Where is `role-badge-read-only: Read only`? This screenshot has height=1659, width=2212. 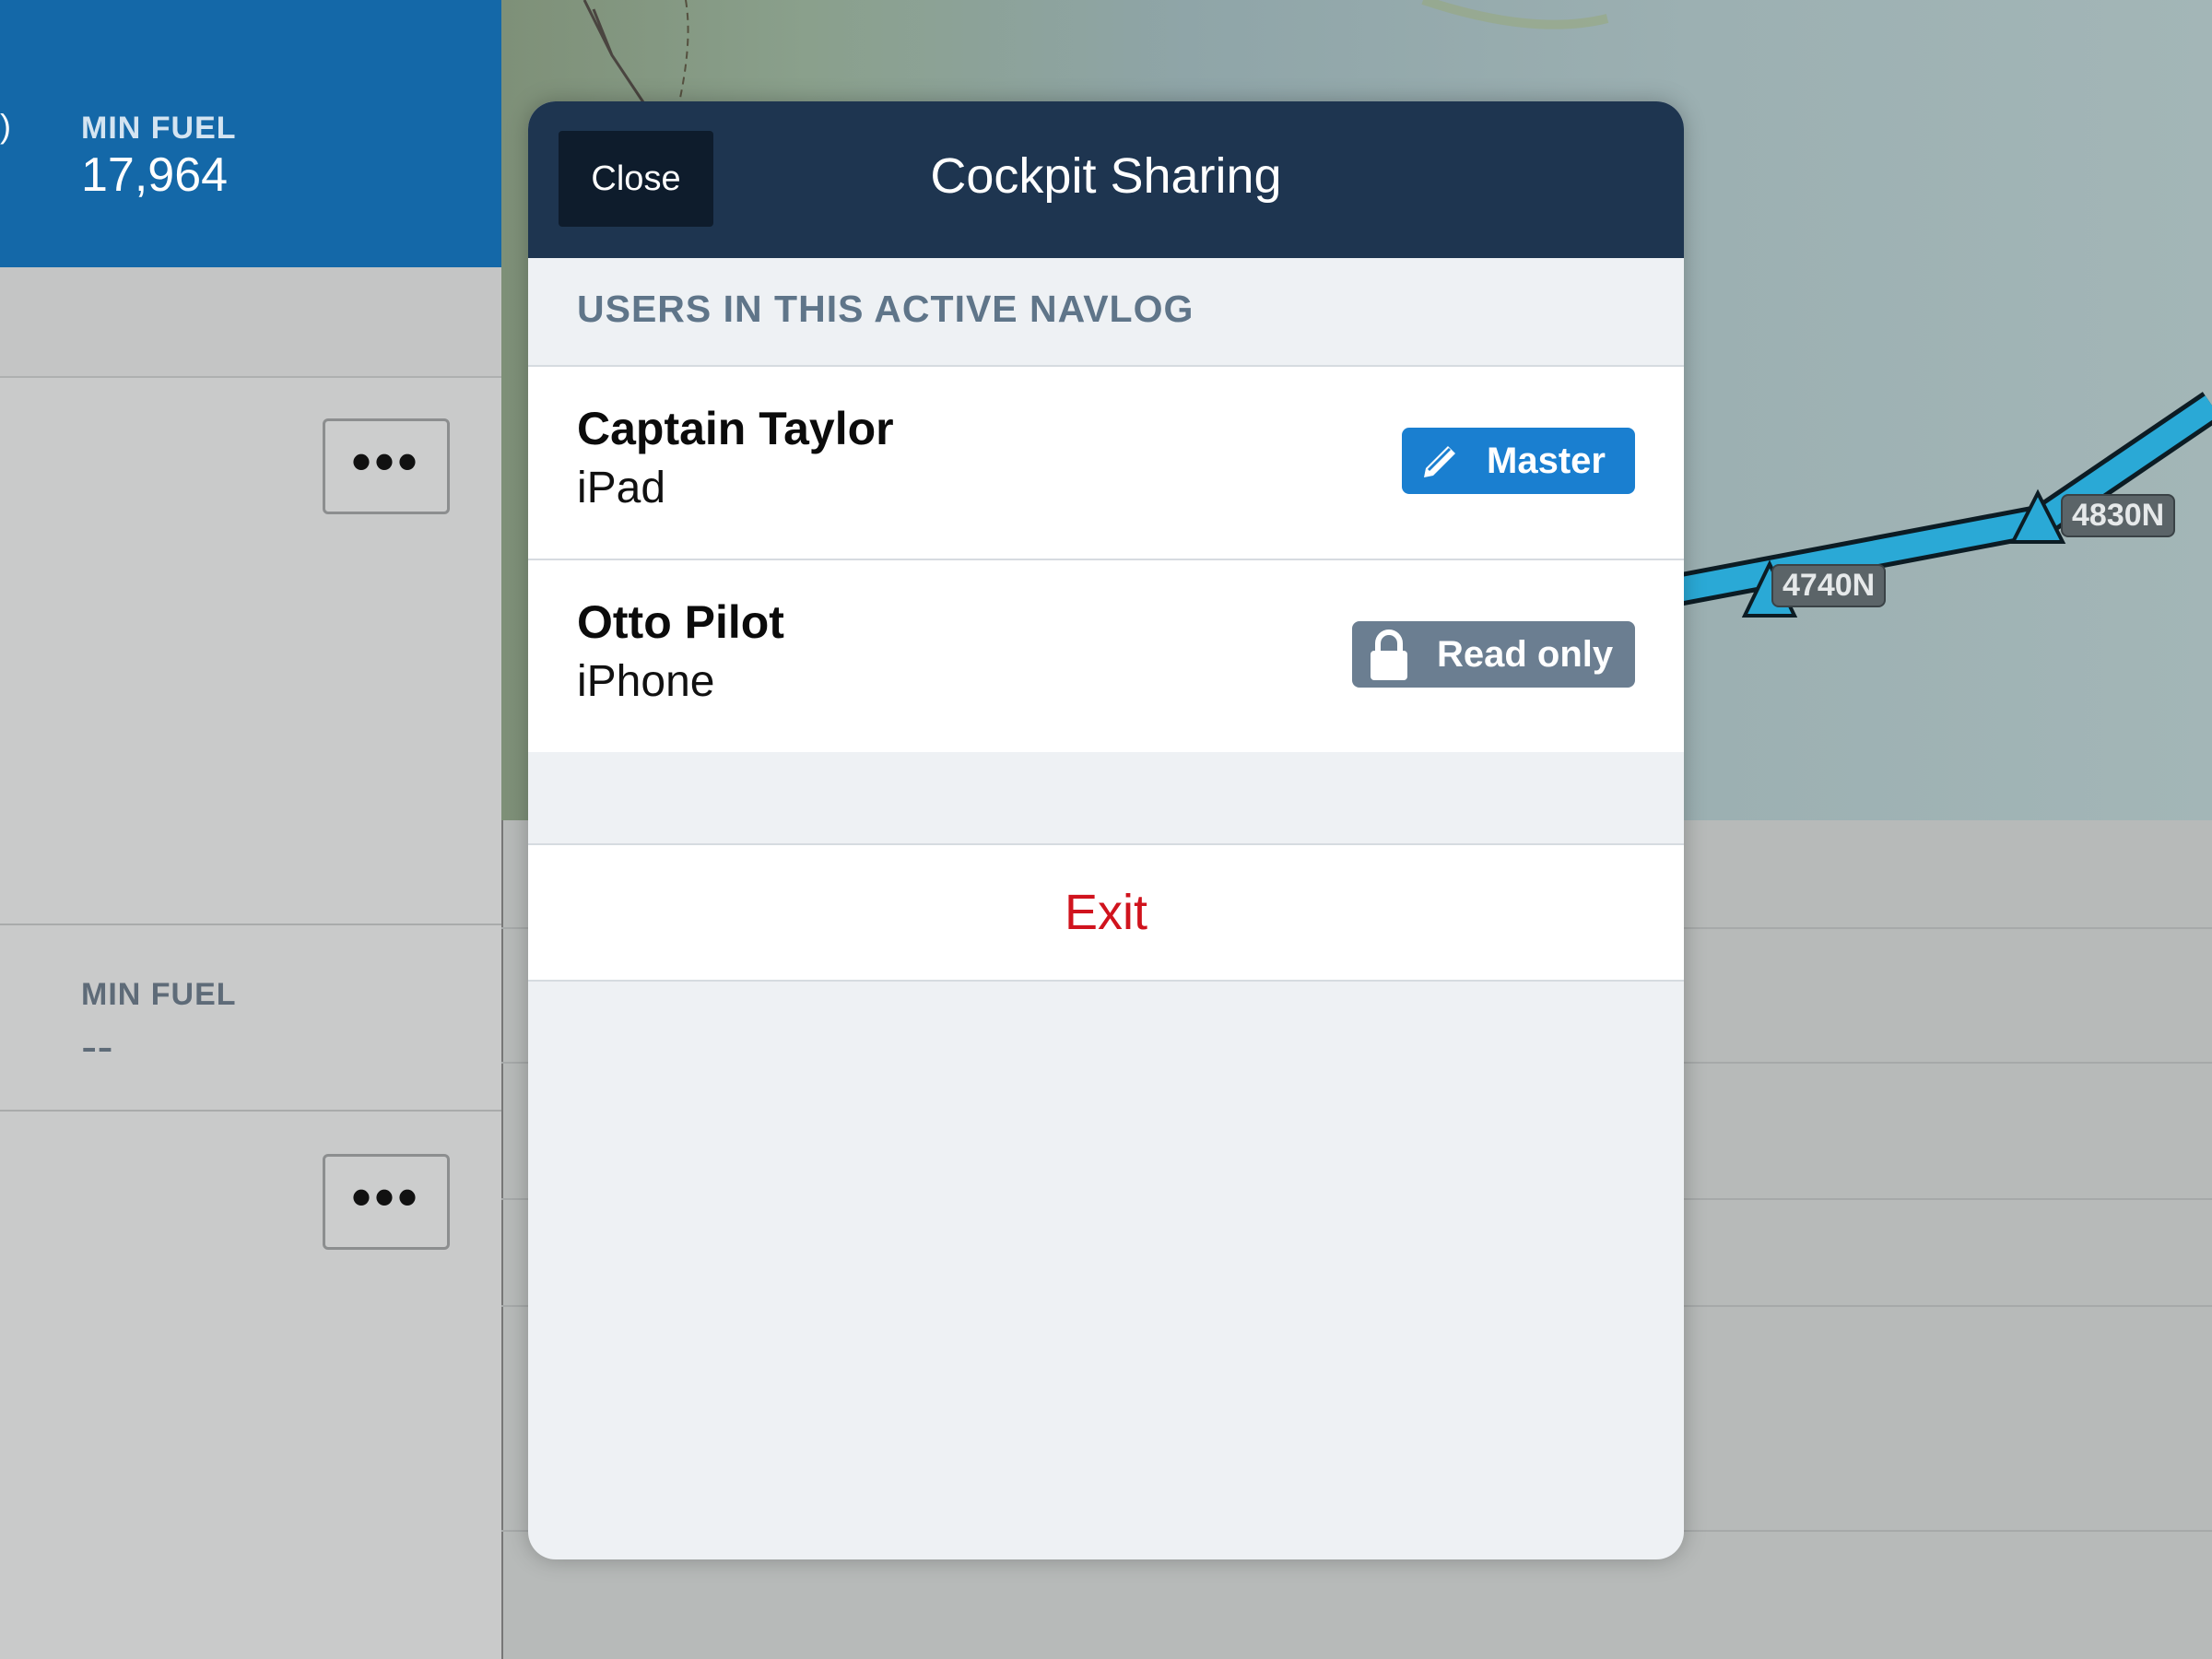 role-badge-read-only: Read only is located at coordinates (1493, 654).